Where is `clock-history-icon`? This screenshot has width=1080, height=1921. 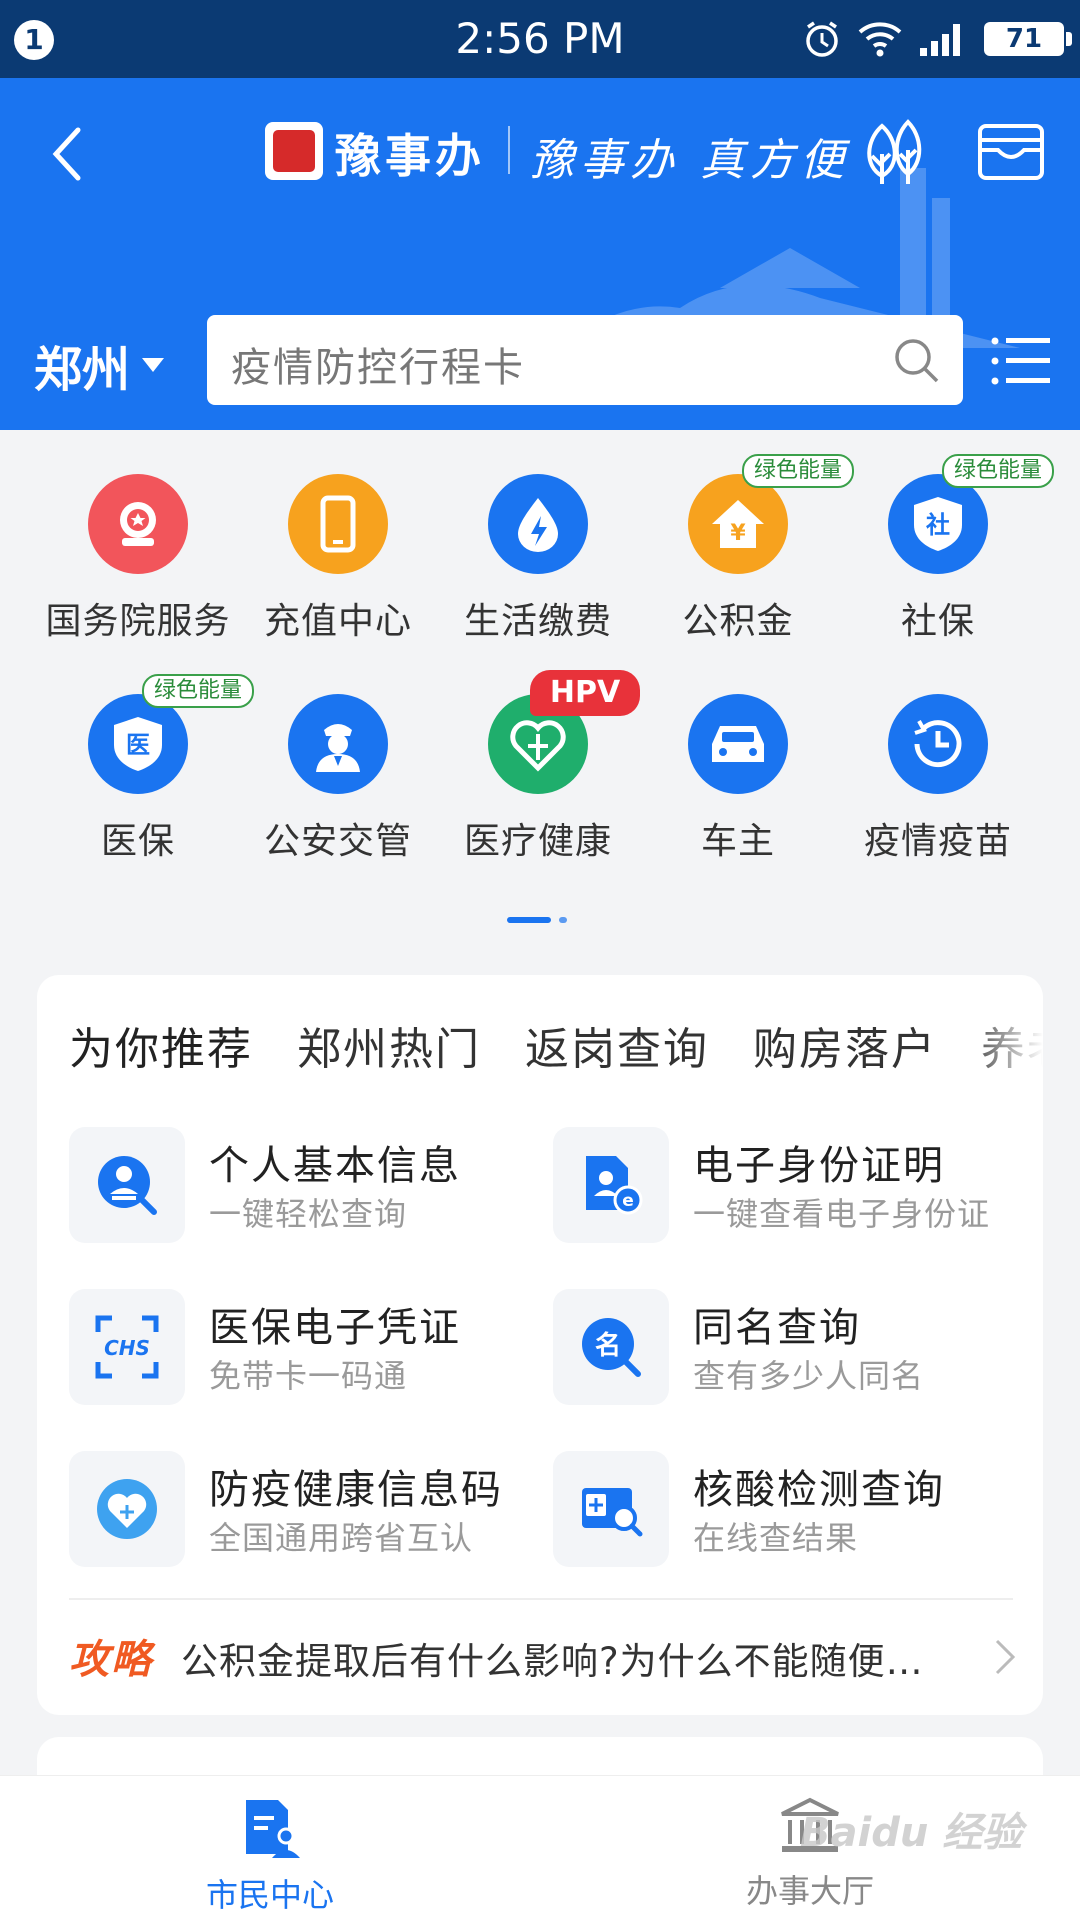
clock-history-icon is located at coordinates (938, 744).